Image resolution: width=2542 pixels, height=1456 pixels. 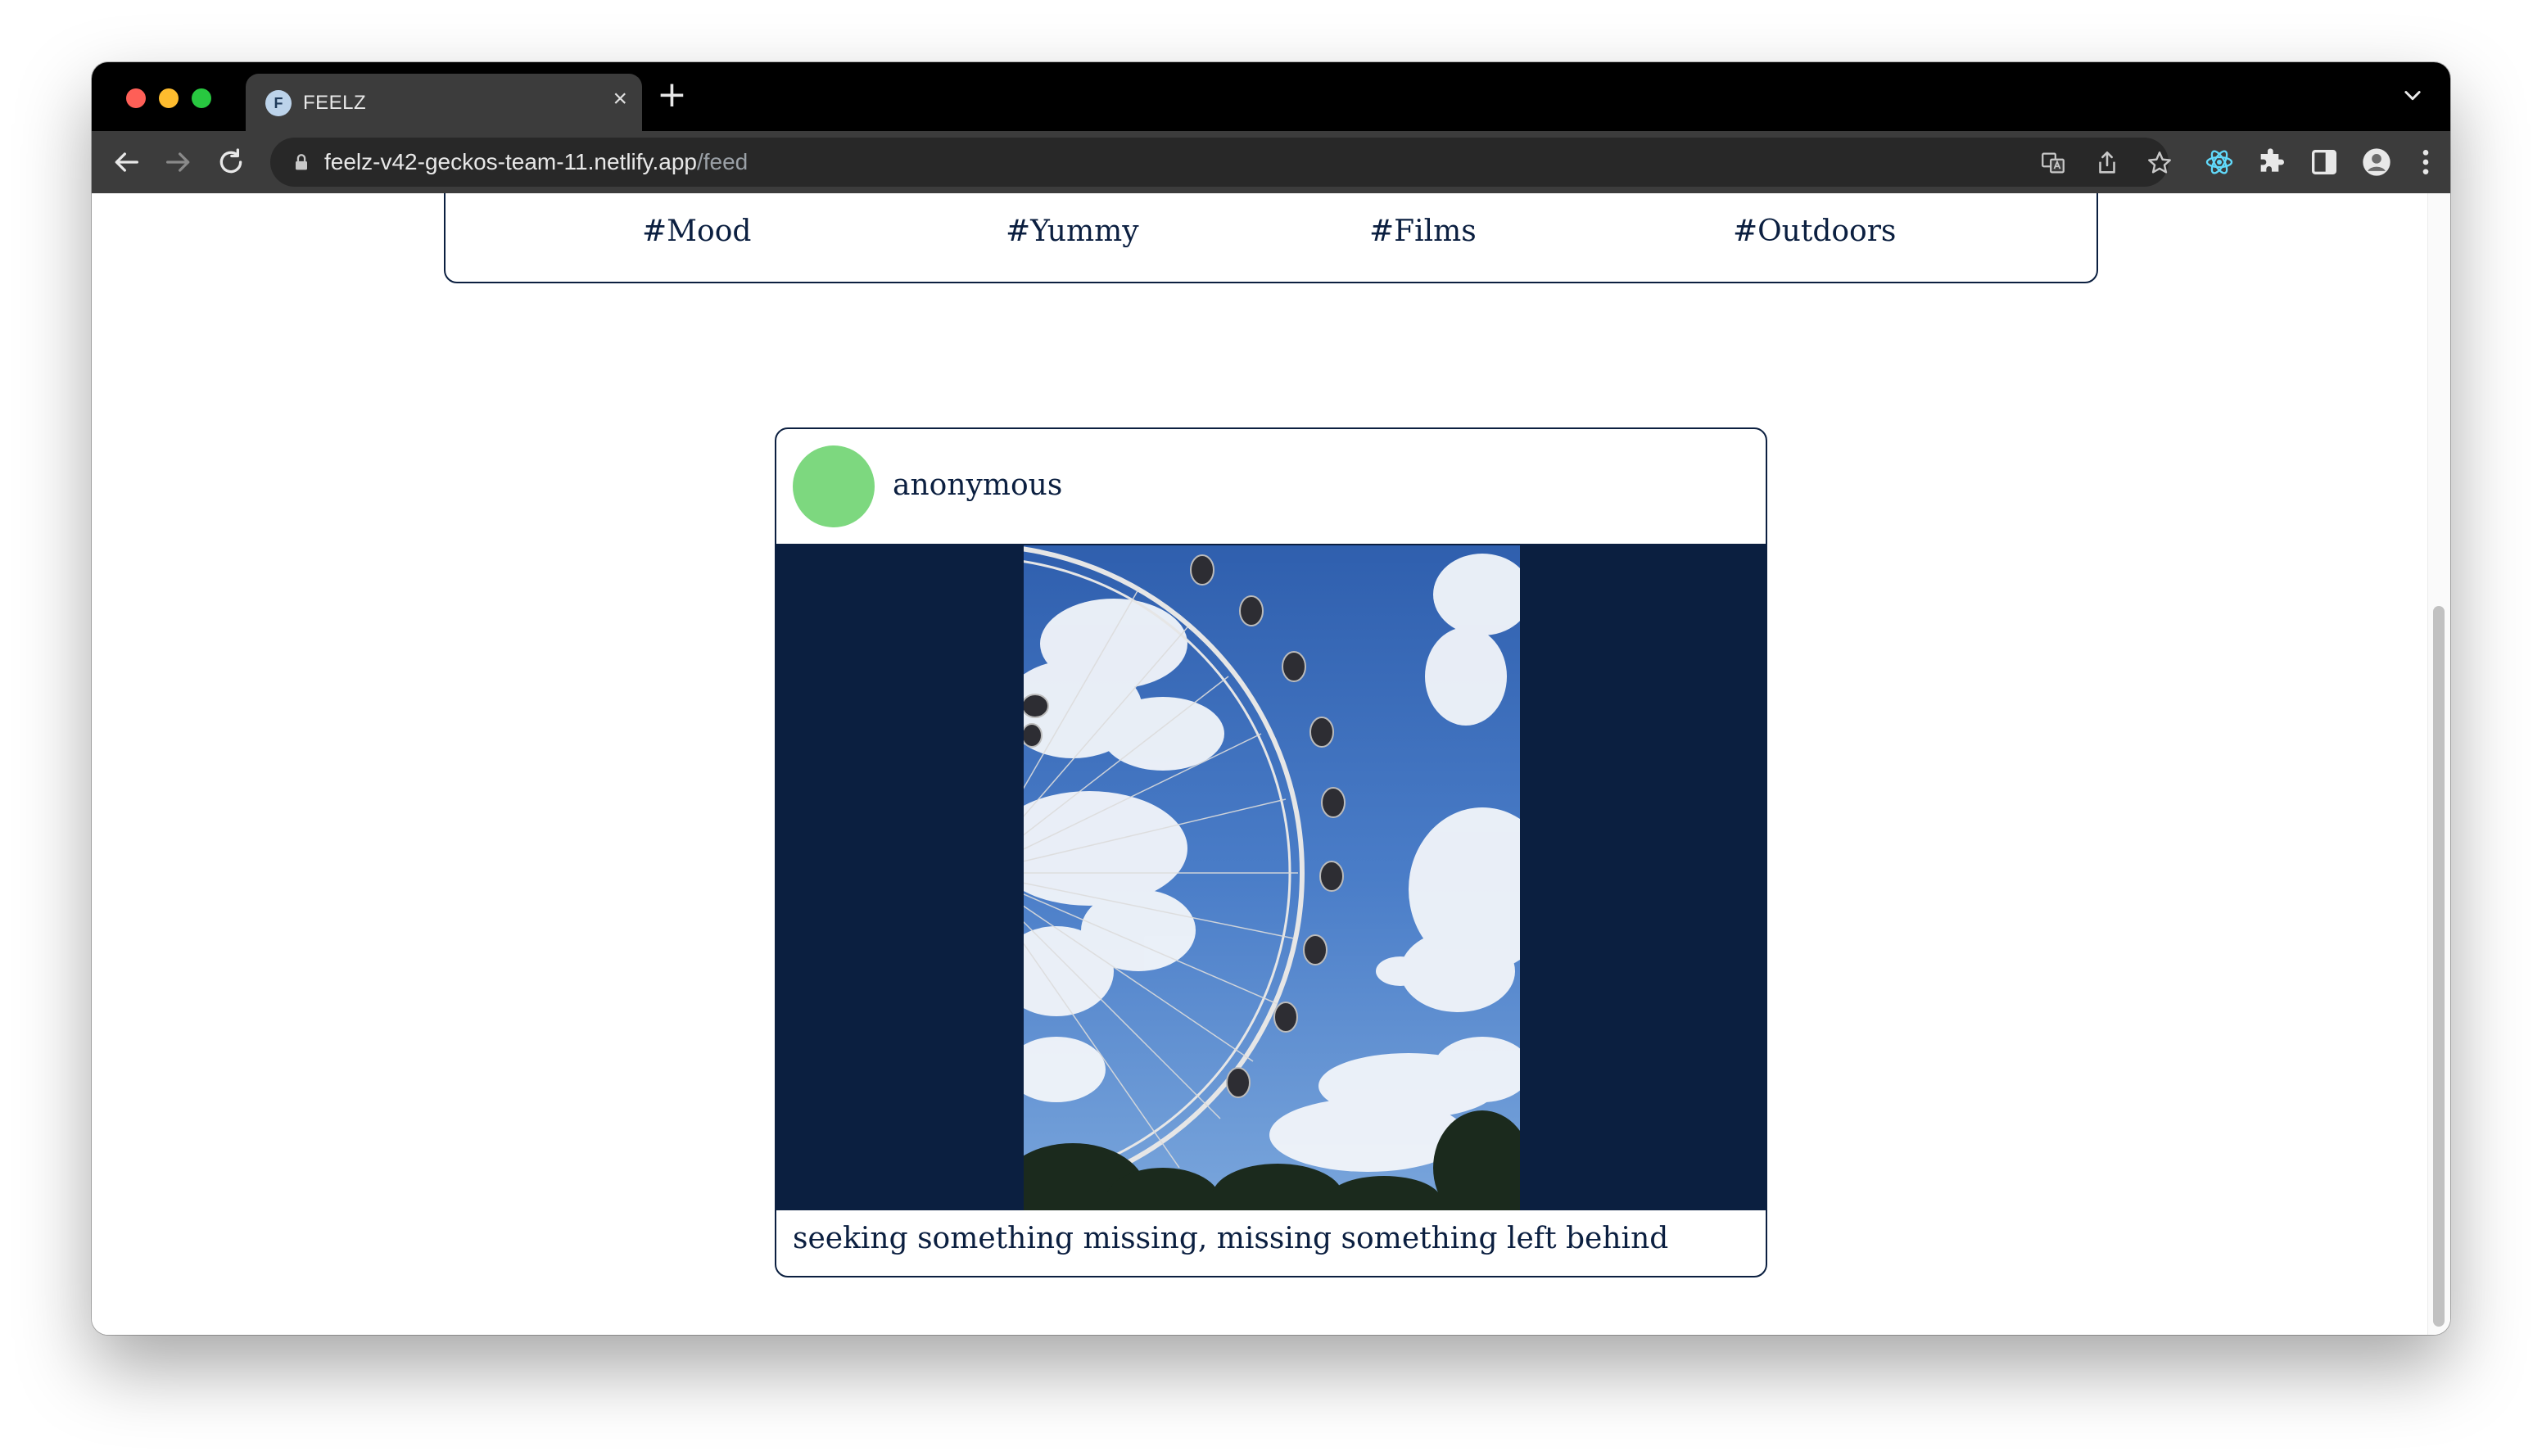 What do you see at coordinates (201, 98) in the screenshot?
I see `maximize-window-button` at bounding box center [201, 98].